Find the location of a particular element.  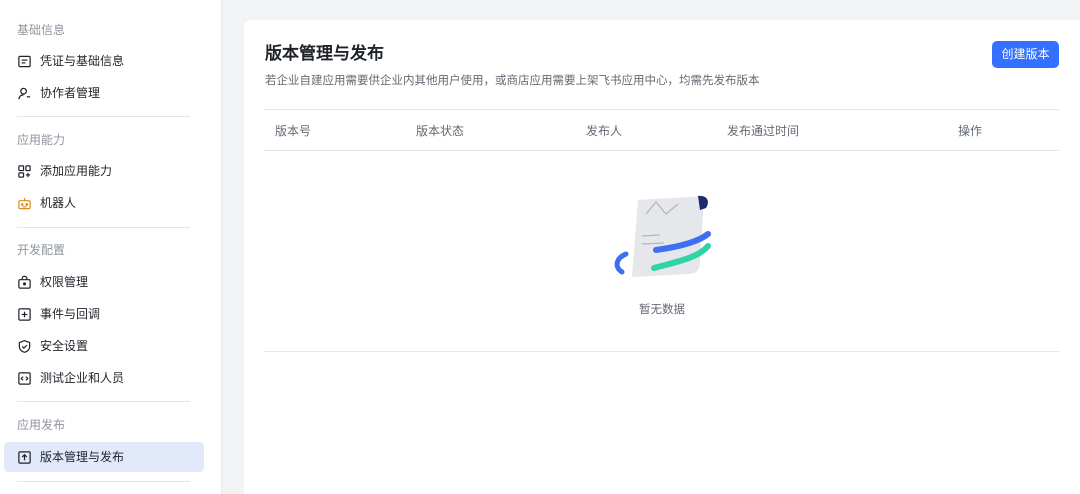

lock-box-icon is located at coordinates (24, 282).